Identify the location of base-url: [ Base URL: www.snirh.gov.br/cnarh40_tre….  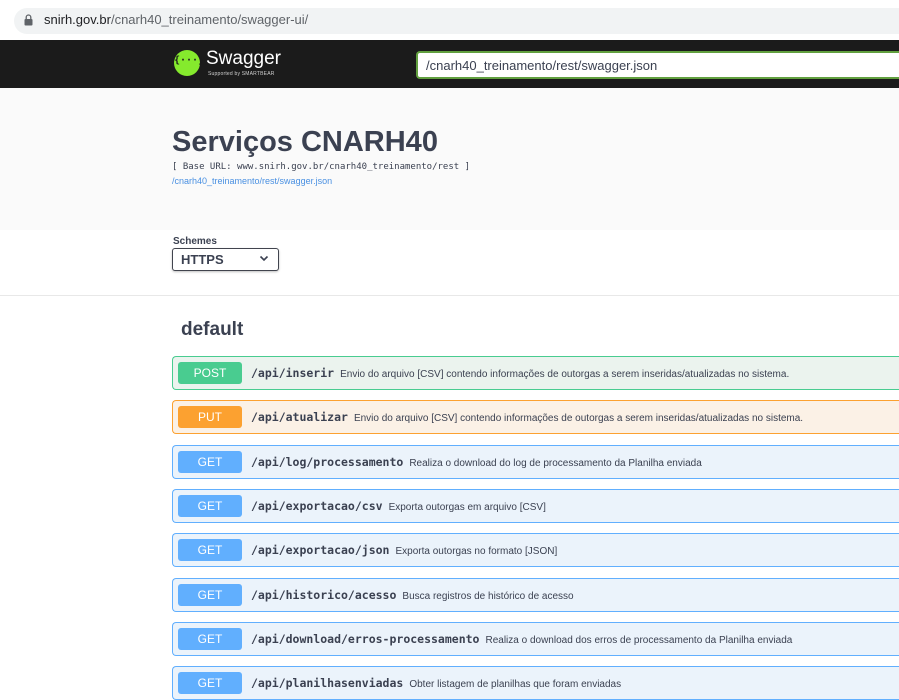
(321, 167).